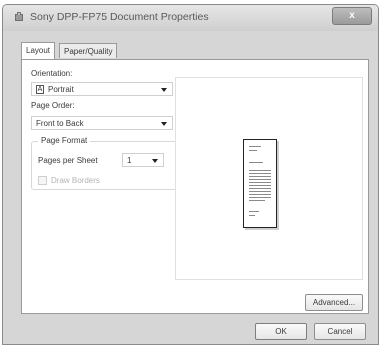  I want to click on draw-borders-checkbox, so click(42, 180).